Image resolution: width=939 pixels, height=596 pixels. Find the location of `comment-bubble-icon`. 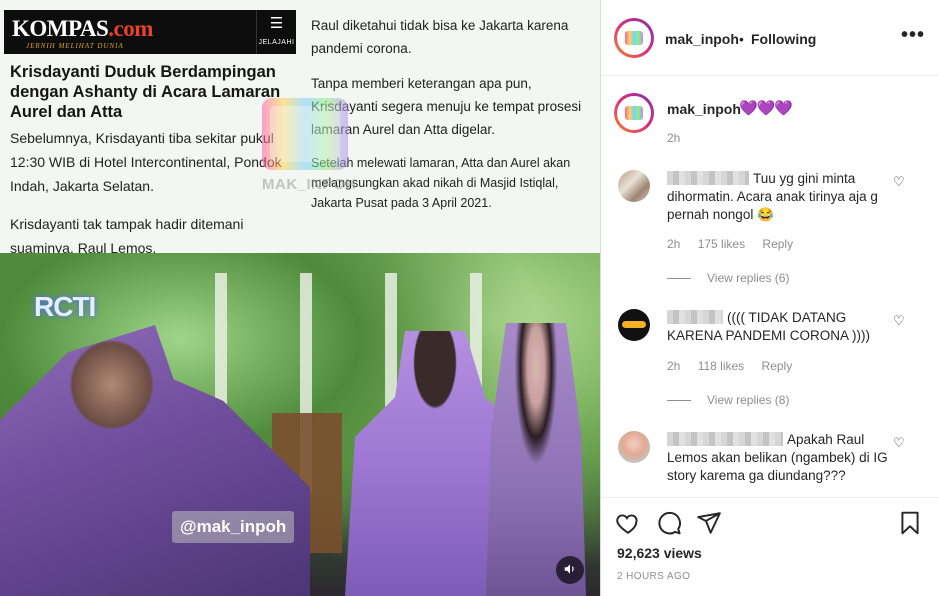

comment-bubble-icon is located at coordinates (669, 523).